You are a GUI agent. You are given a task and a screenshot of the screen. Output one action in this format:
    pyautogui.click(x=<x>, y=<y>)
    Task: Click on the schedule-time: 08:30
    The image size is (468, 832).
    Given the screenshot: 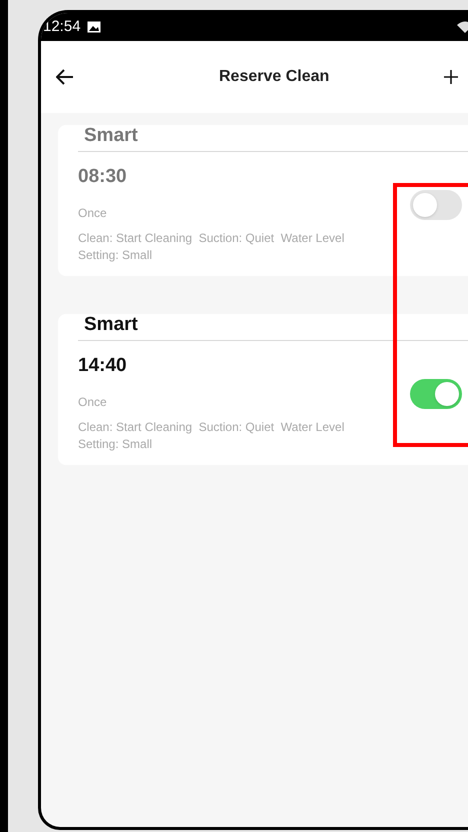 What is the action you would take?
    pyautogui.click(x=103, y=177)
    